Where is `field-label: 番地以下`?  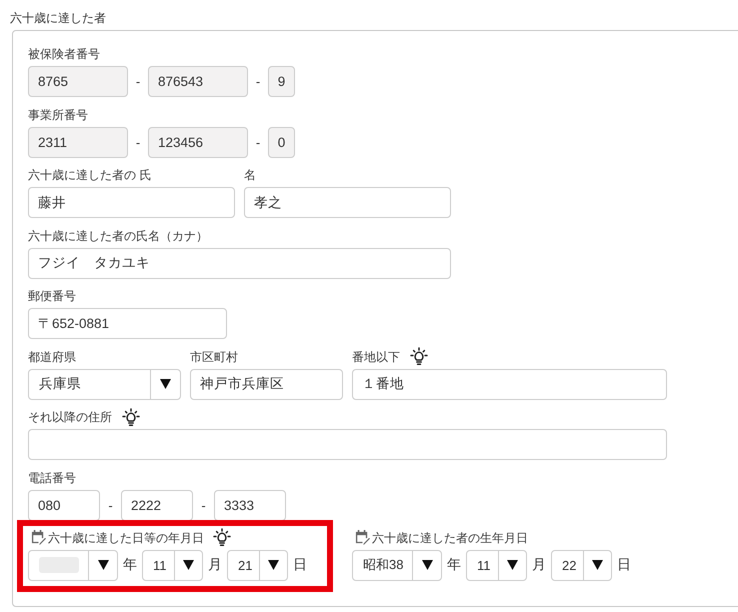 field-label: 番地以下 is located at coordinates (376, 357).